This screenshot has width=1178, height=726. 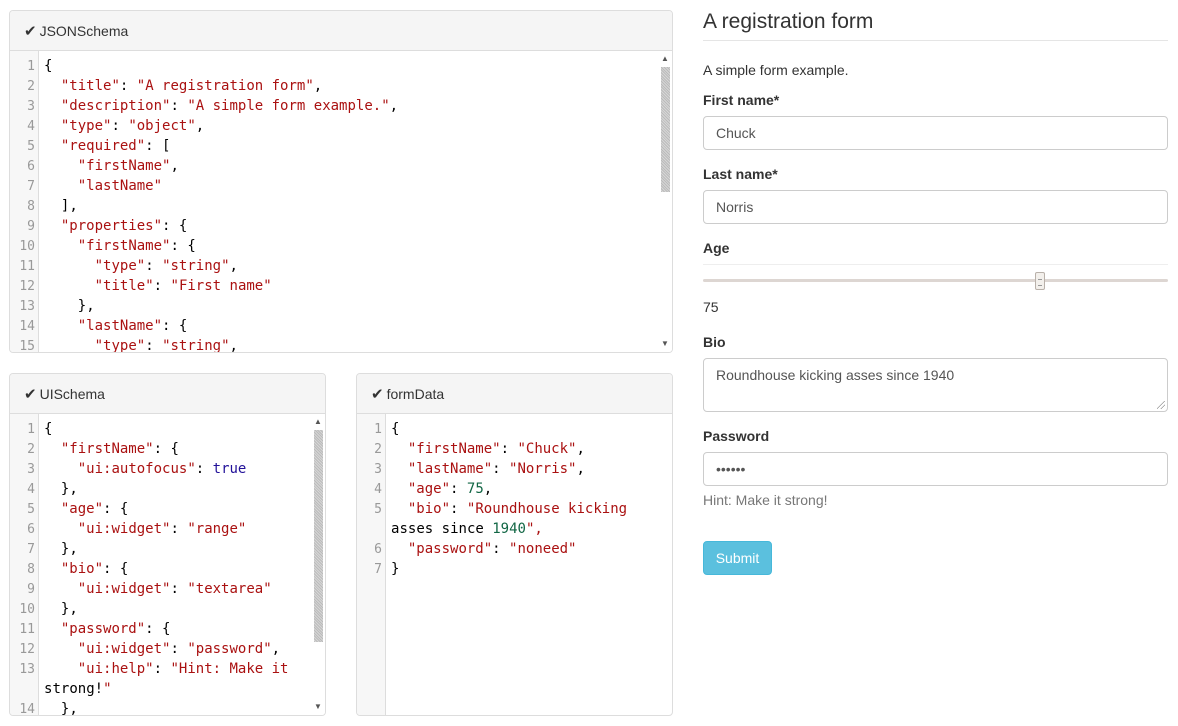 What do you see at coordinates (31, 569) in the screenshot?
I see `line-number: 8` at bounding box center [31, 569].